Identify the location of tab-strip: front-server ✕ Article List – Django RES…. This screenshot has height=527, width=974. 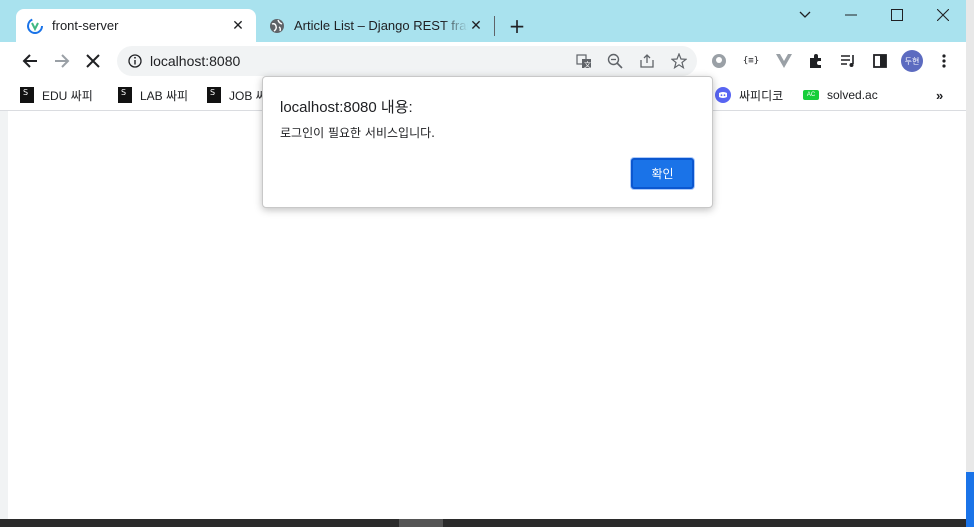
(483, 21).